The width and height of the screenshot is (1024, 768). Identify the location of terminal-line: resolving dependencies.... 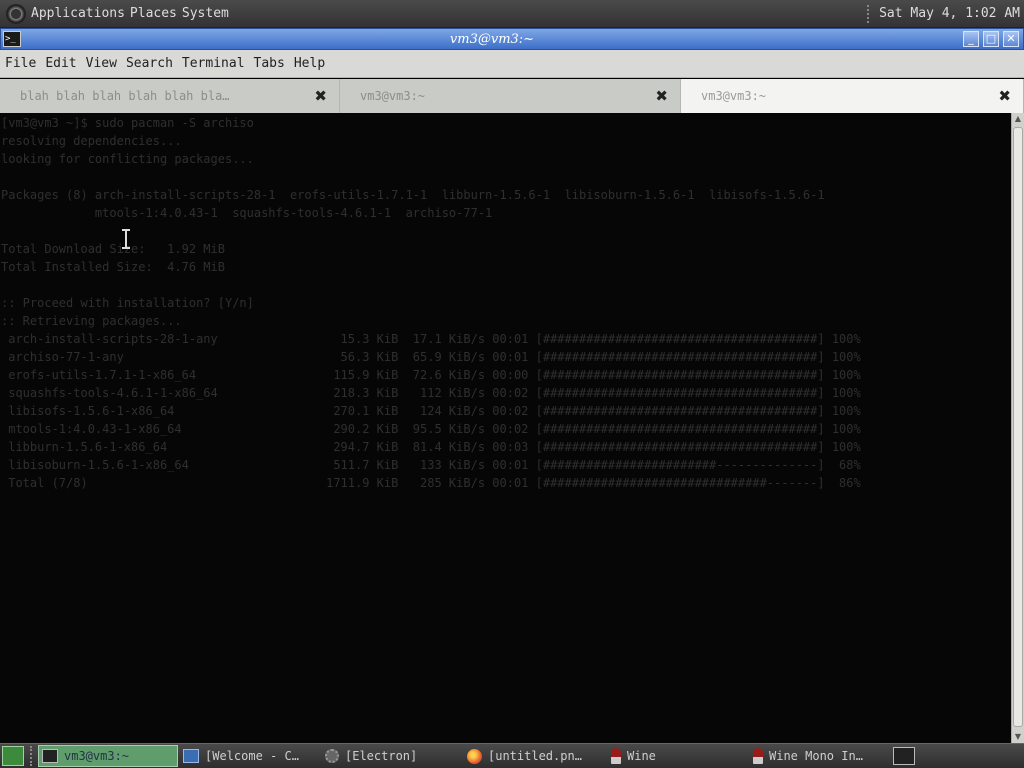
(91, 141).